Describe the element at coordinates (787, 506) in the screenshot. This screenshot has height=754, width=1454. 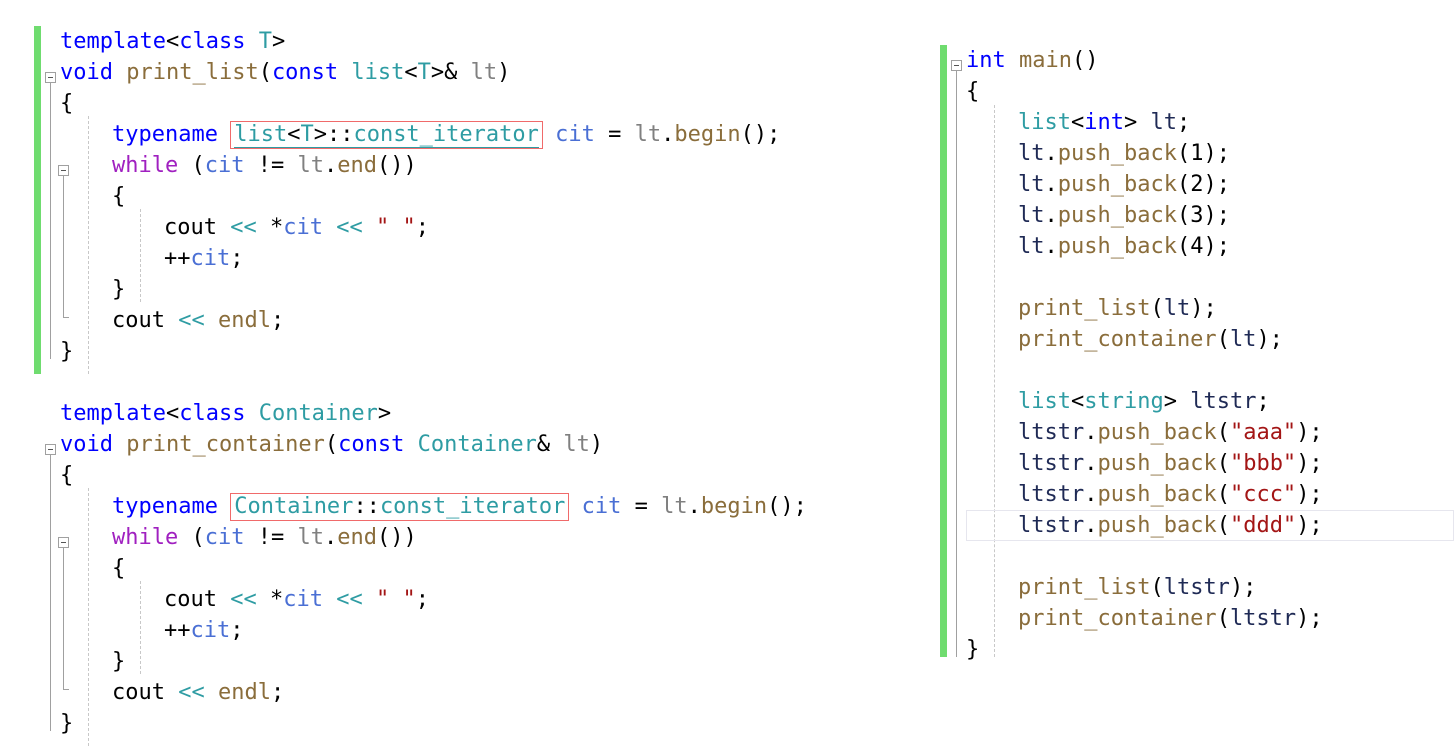
I see `code-token: ();` at that location.